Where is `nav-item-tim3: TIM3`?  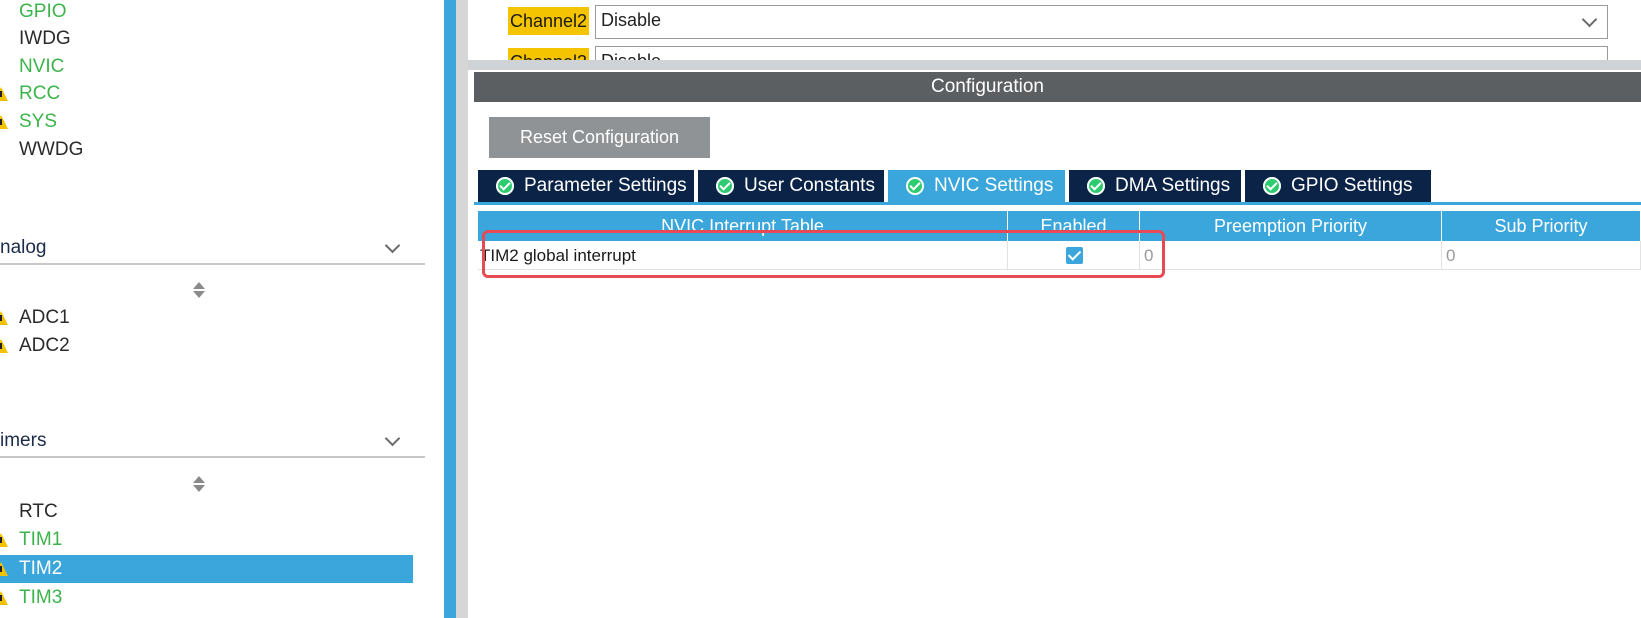
nav-item-tim3: TIM3 is located at coordinates (206, 598).